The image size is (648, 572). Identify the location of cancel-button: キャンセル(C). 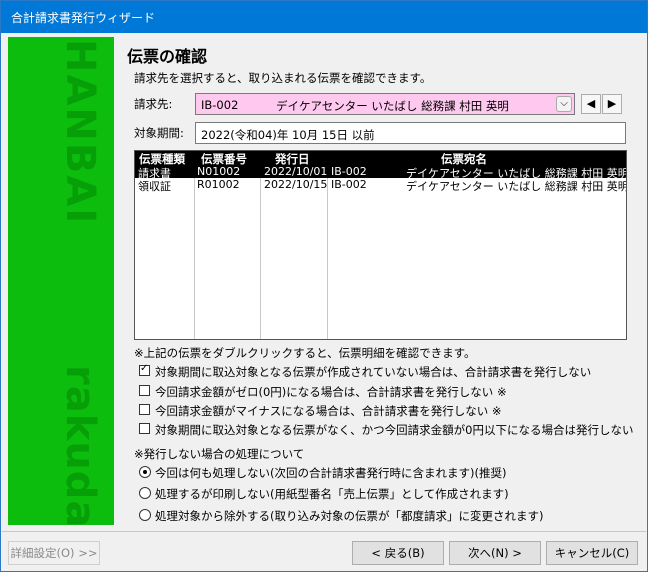
(592, 553).